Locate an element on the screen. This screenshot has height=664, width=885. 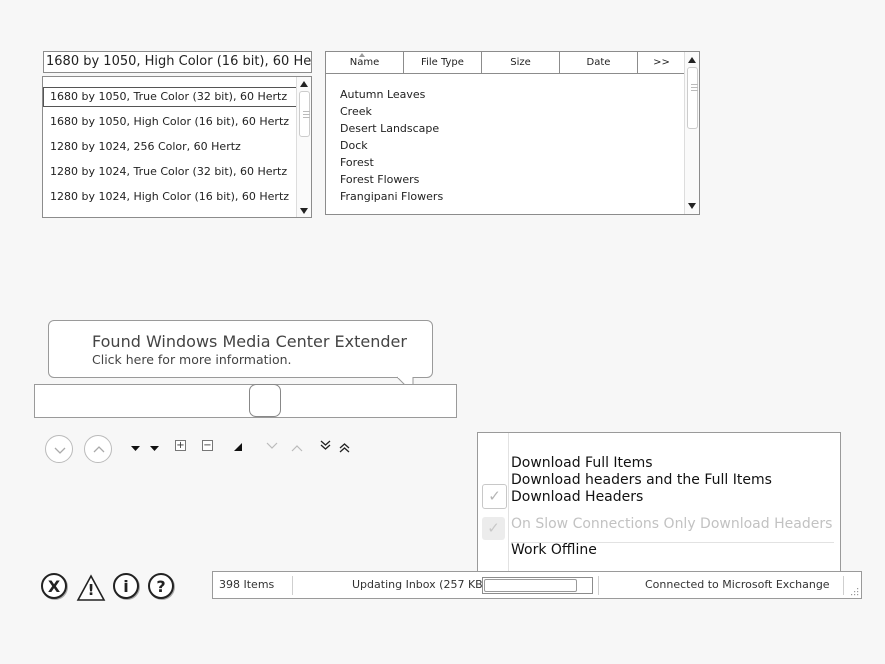
list-item: Desert Landscape is located at coordinates (389, 128).